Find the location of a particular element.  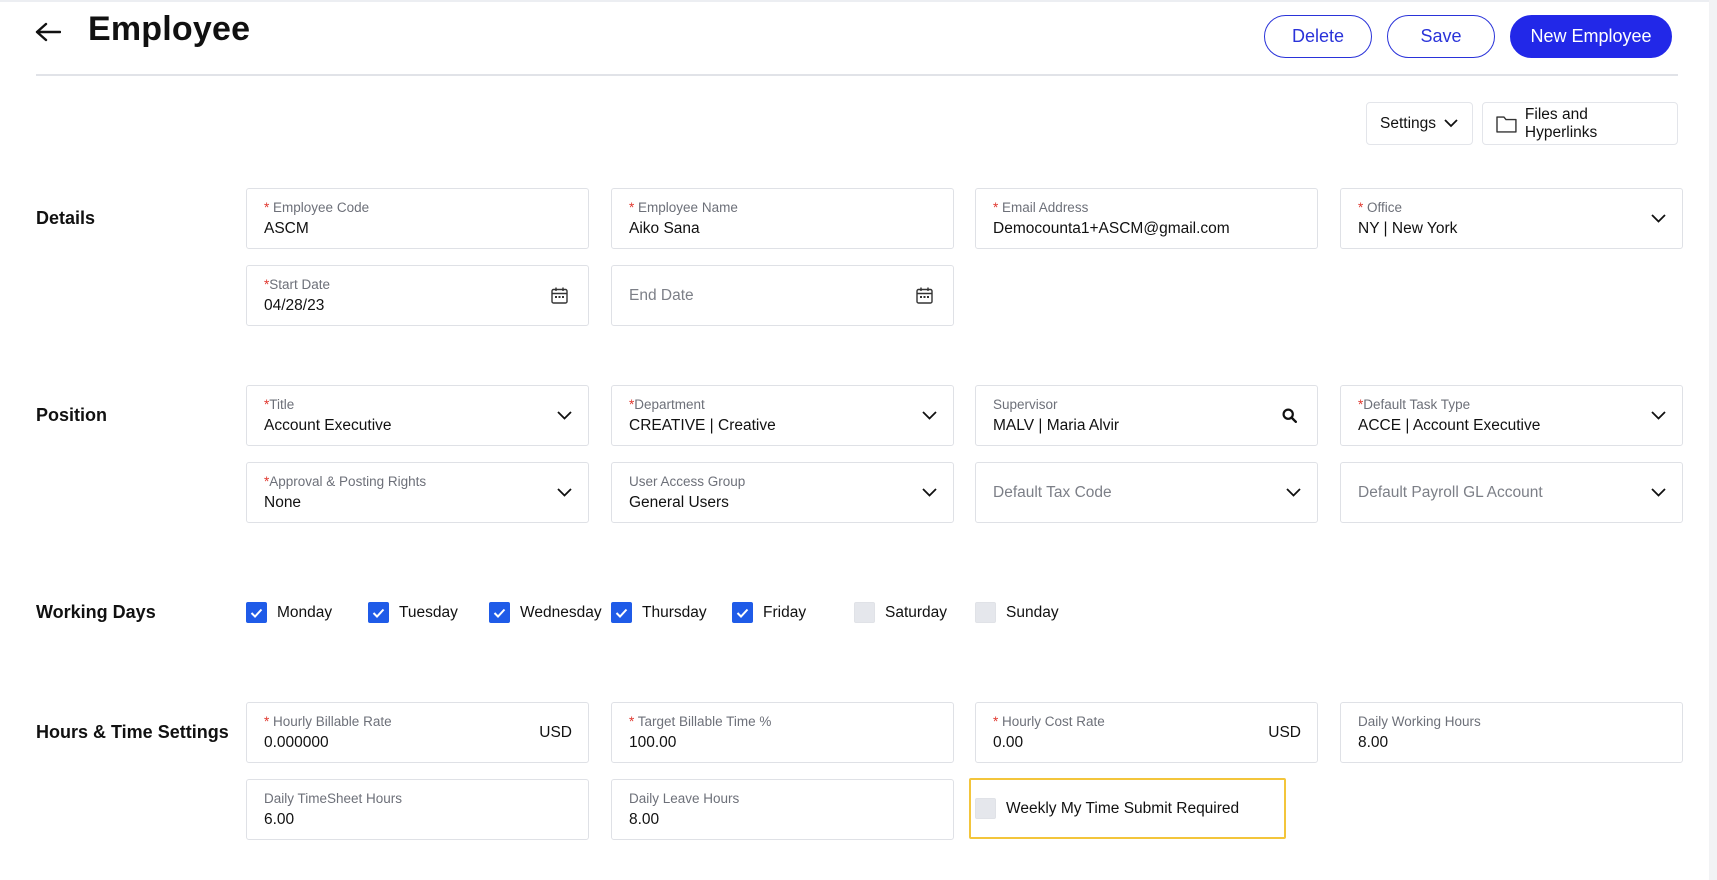

section-details-label: Details is located at coordinates (66, 218).